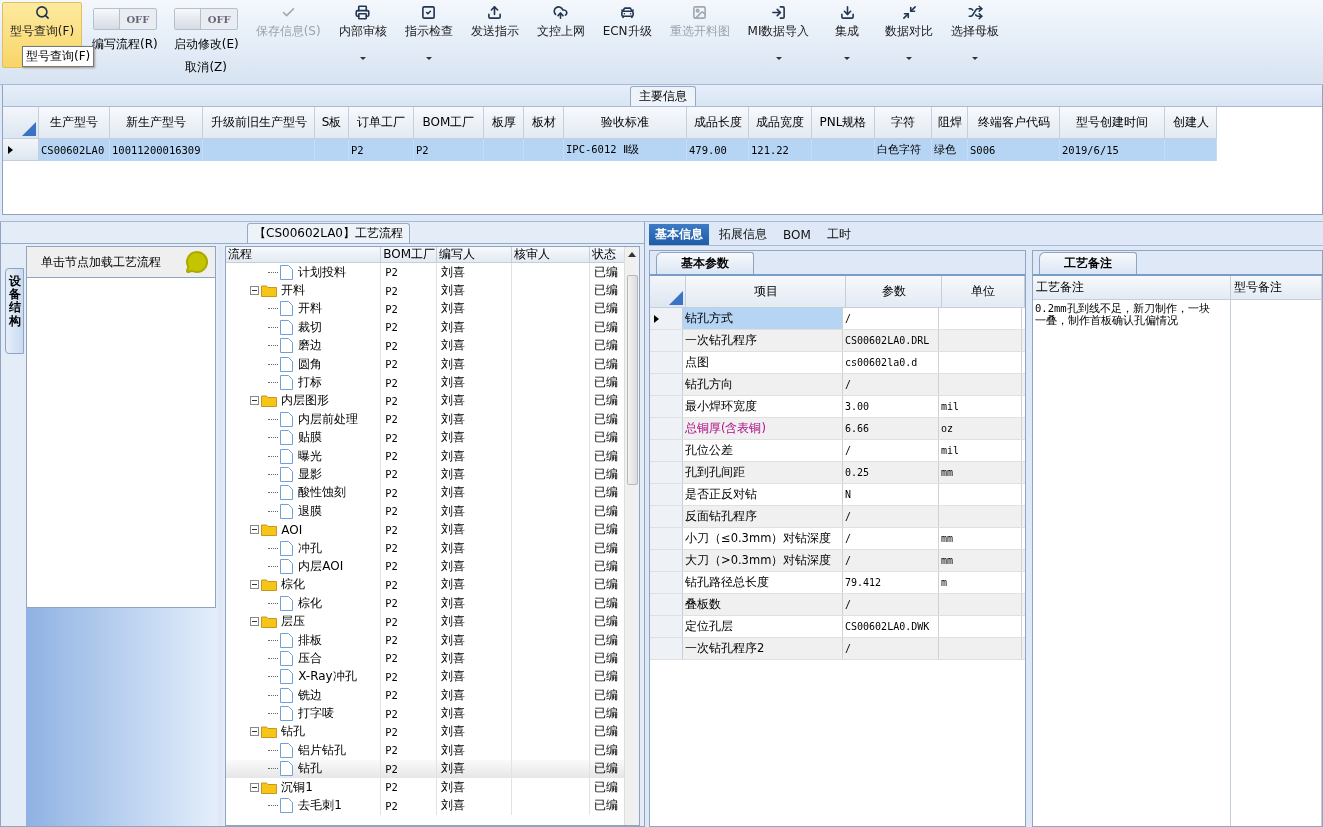 This screenshot has height=827, width=1323. I want to click on toolbar-button: MI数据导入, so click(778, 35).